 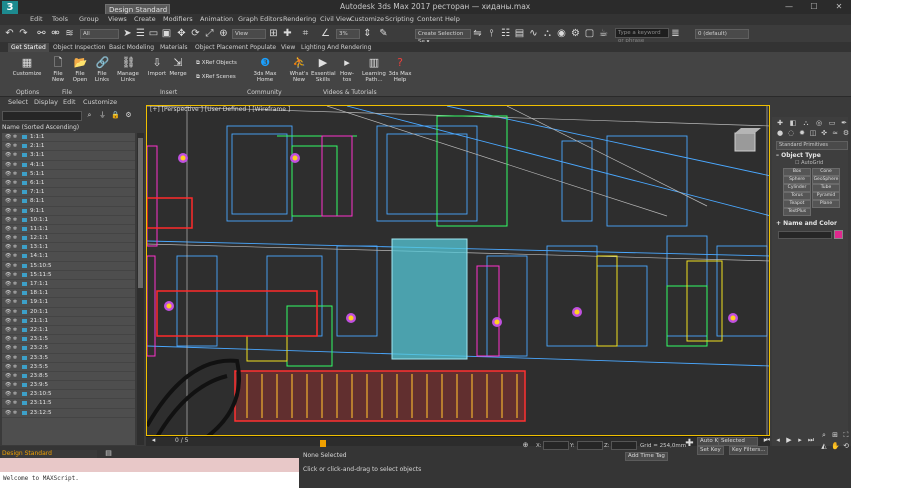 I want to click on maxscript-listener: Welcome to MAXScript., so click(x=149, y=480).